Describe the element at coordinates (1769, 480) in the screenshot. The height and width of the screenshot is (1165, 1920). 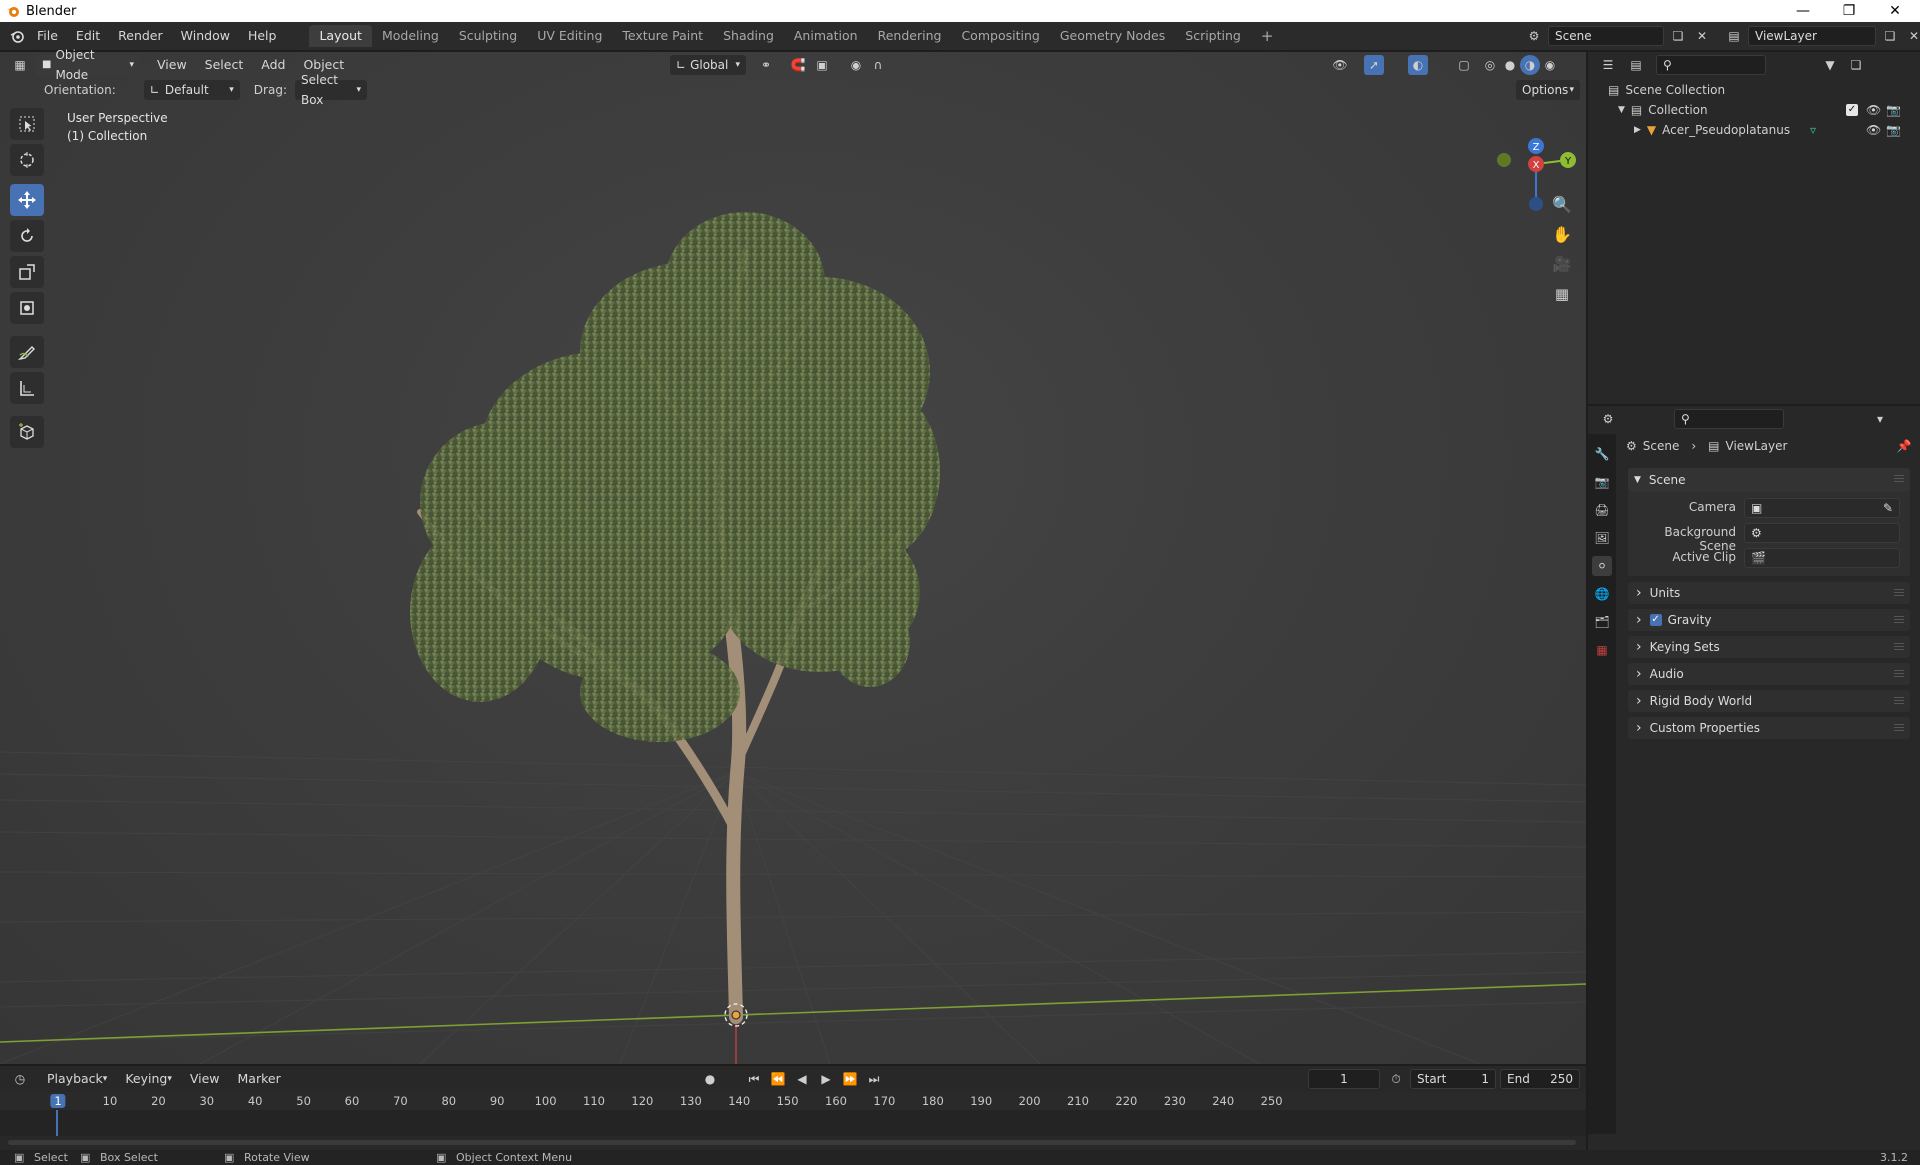
I see `scene-panel-header: ▼ Scene` at that location.